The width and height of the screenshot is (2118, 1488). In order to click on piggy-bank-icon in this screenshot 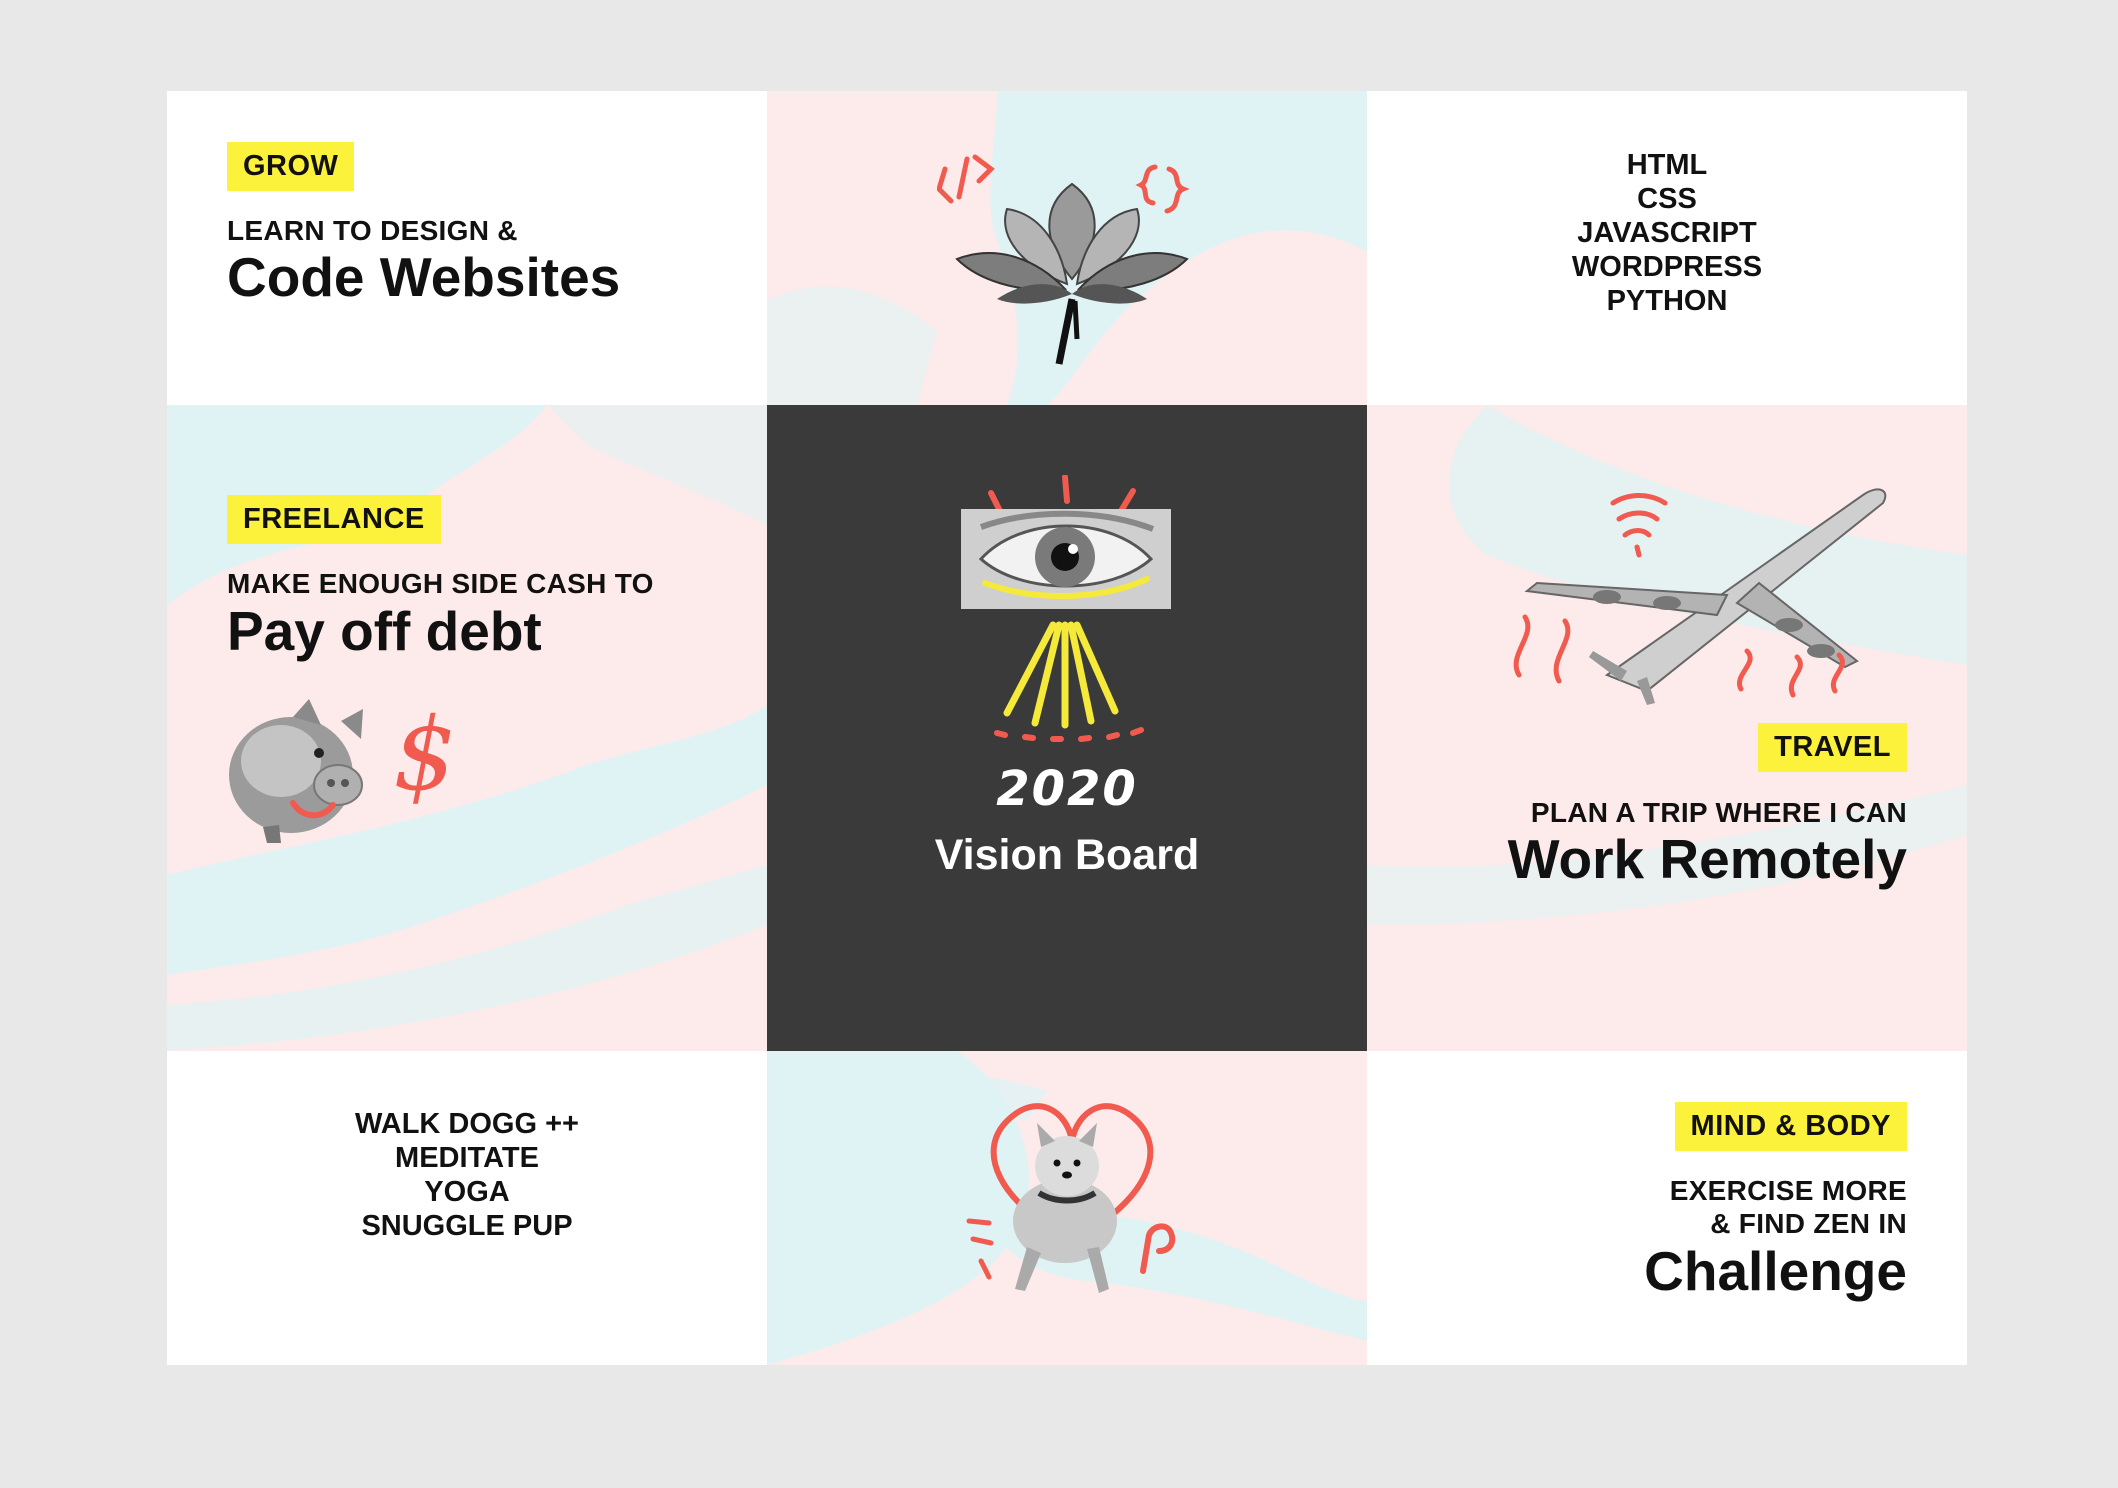, I will do `click(296, 771)`.